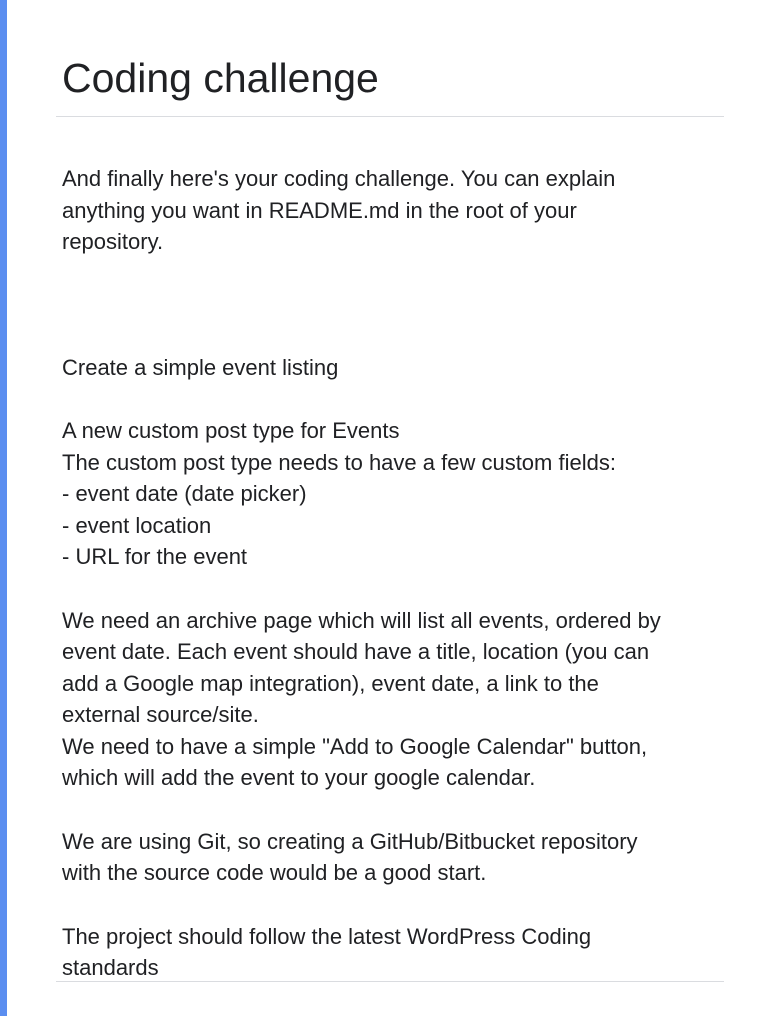 The width and height of the screenshot is (768, 1016). What do you see at coordinates (3, 508) in the screenshot?
I see `section-accent-bar` at bounding box center [3, 508].